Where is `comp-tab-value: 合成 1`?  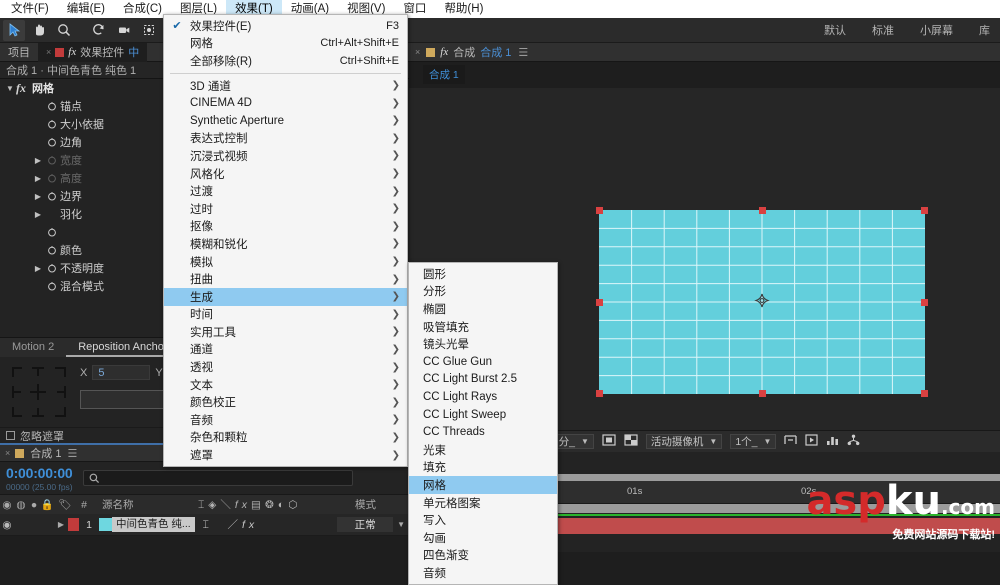 comp-tab-value: 合成 1 is located at coordinates (493, 52).